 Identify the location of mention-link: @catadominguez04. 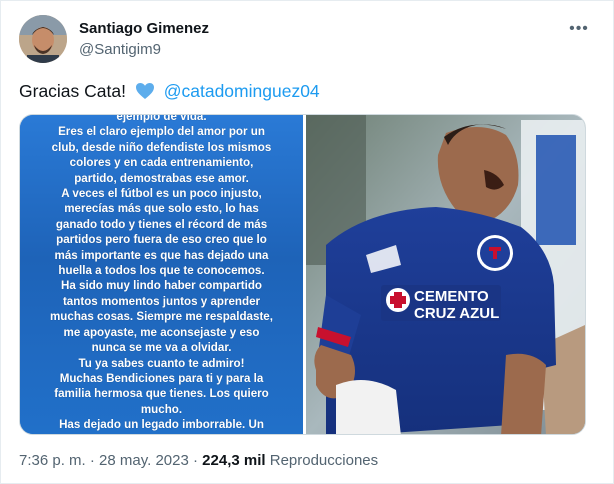
(242, 91).